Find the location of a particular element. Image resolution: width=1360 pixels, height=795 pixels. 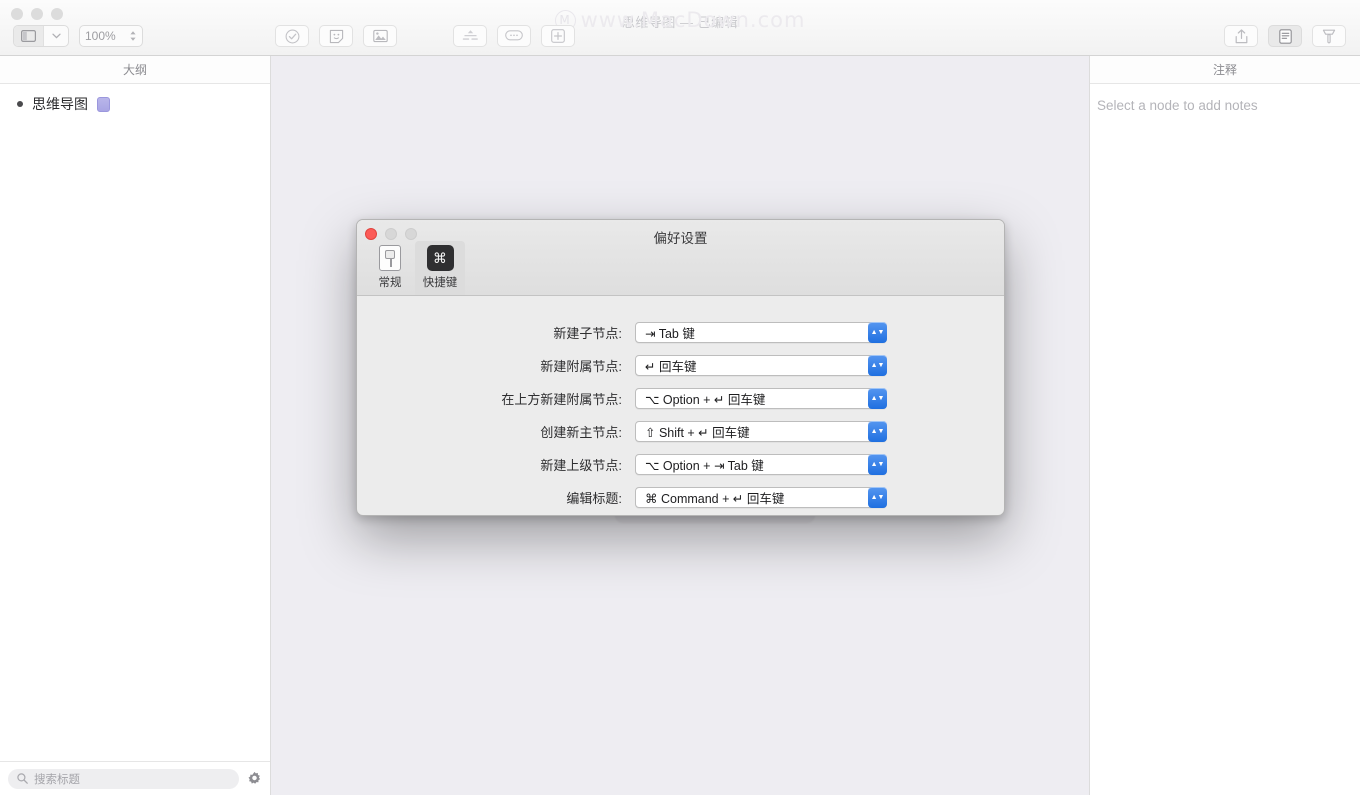

preferences-titlebar: 偏好设置 常规 ⌘ 快捷键 is located at coordinates (680, 258).